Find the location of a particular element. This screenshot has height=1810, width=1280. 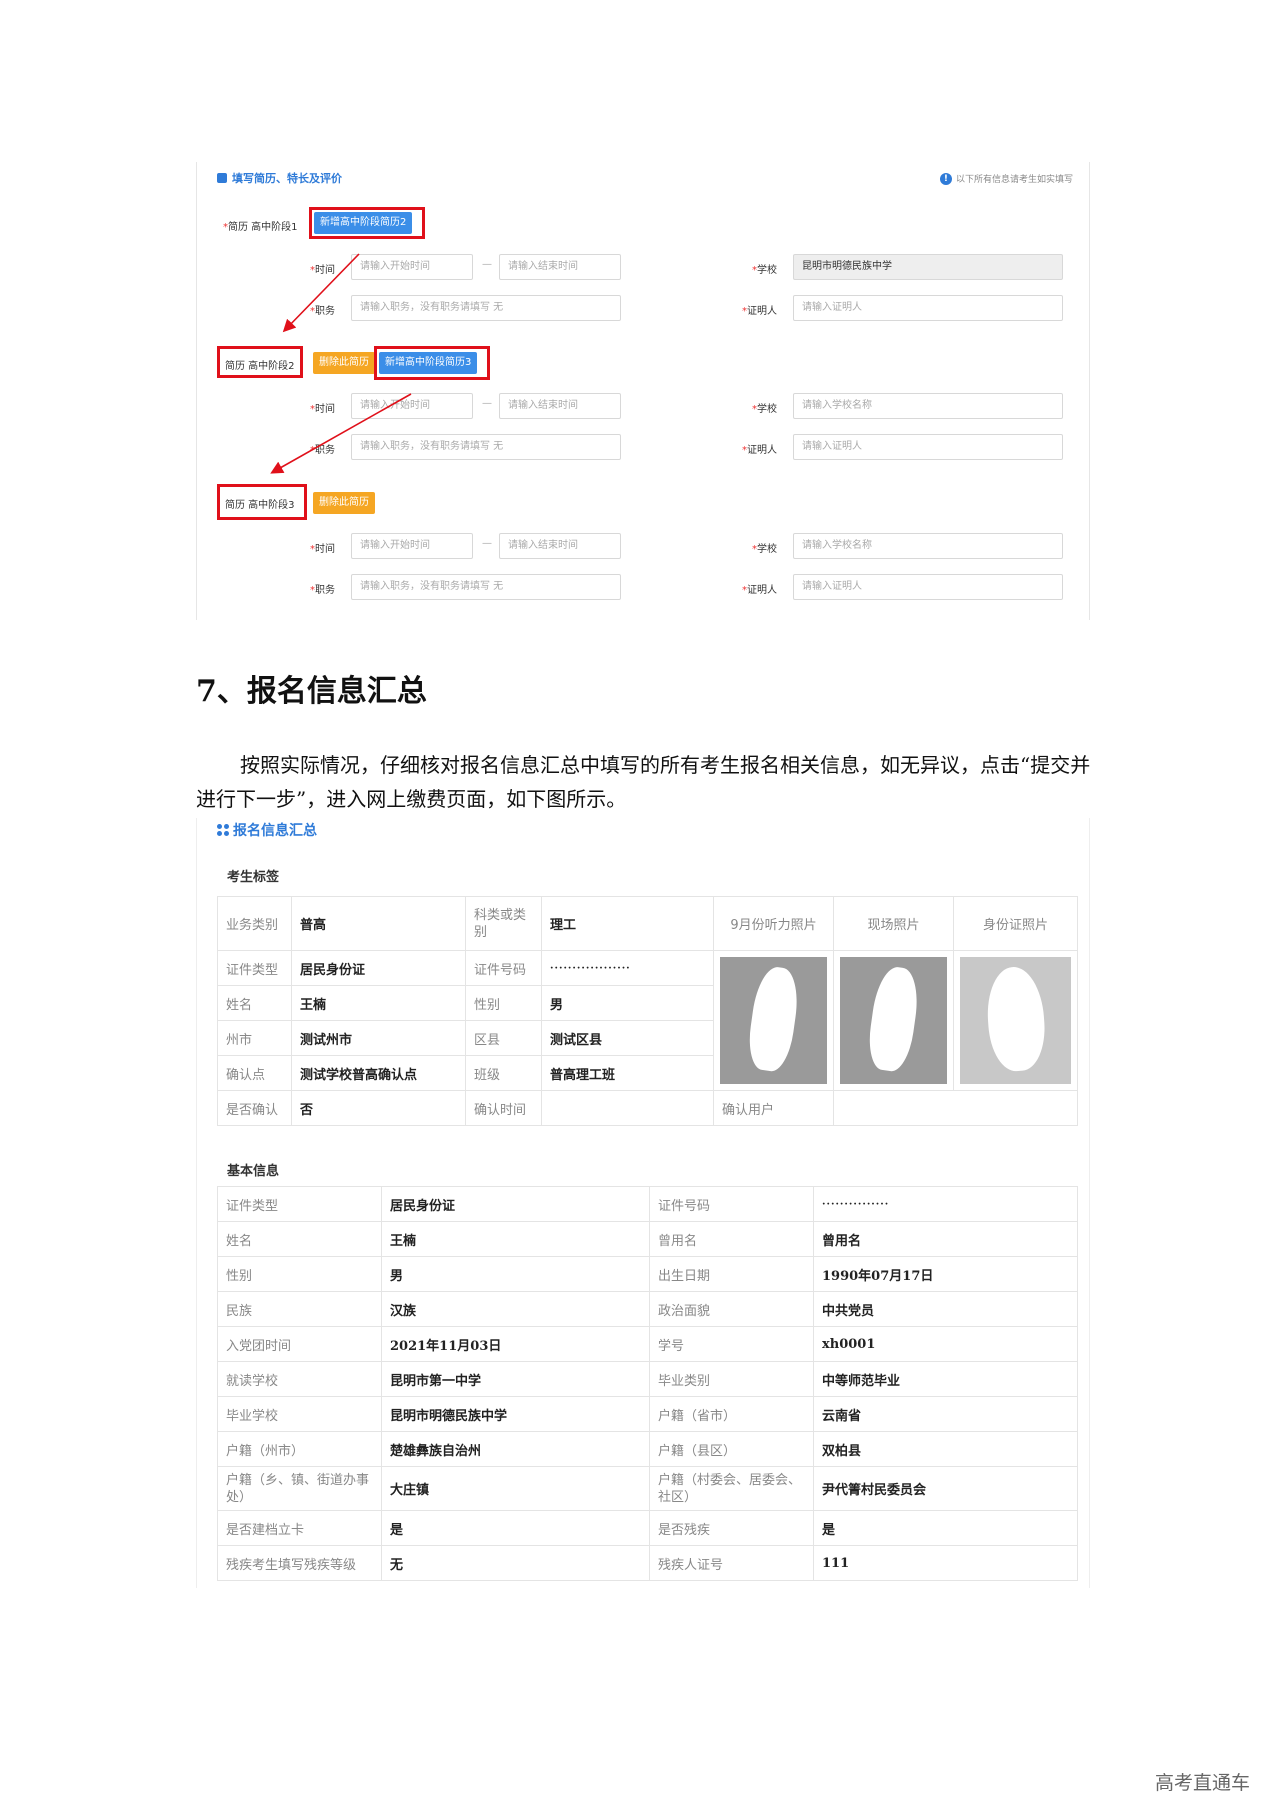

delete-stage-2-button: 删除此简历 is located at coordinates (344, 363).